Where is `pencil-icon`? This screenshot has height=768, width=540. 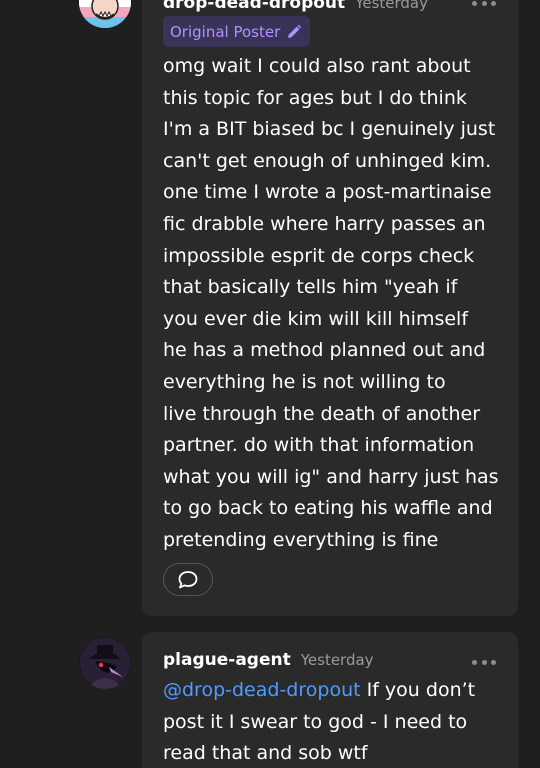
pencil-icon is located at coordinates (295, 31).